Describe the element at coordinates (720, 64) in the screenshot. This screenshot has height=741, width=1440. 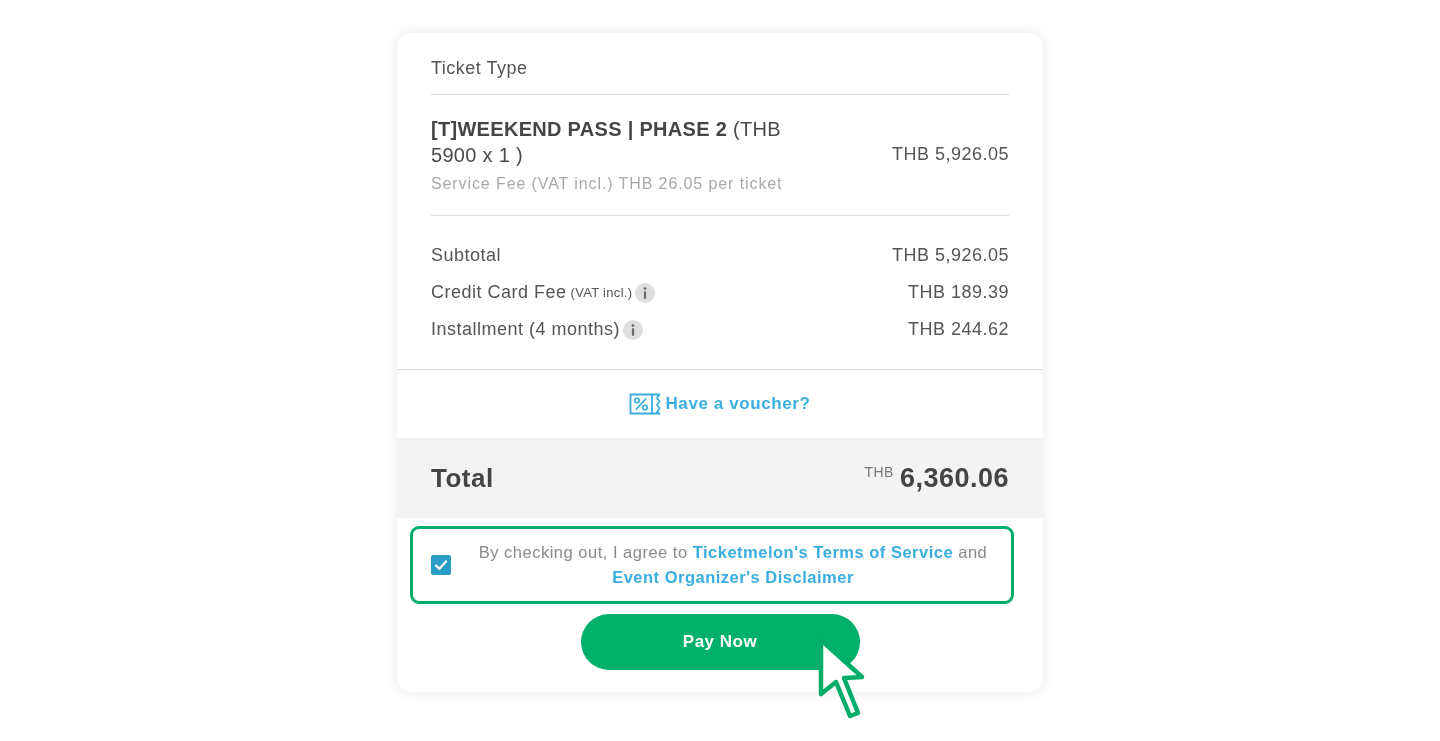
I see `section-heading: Ticket Type` at that location.